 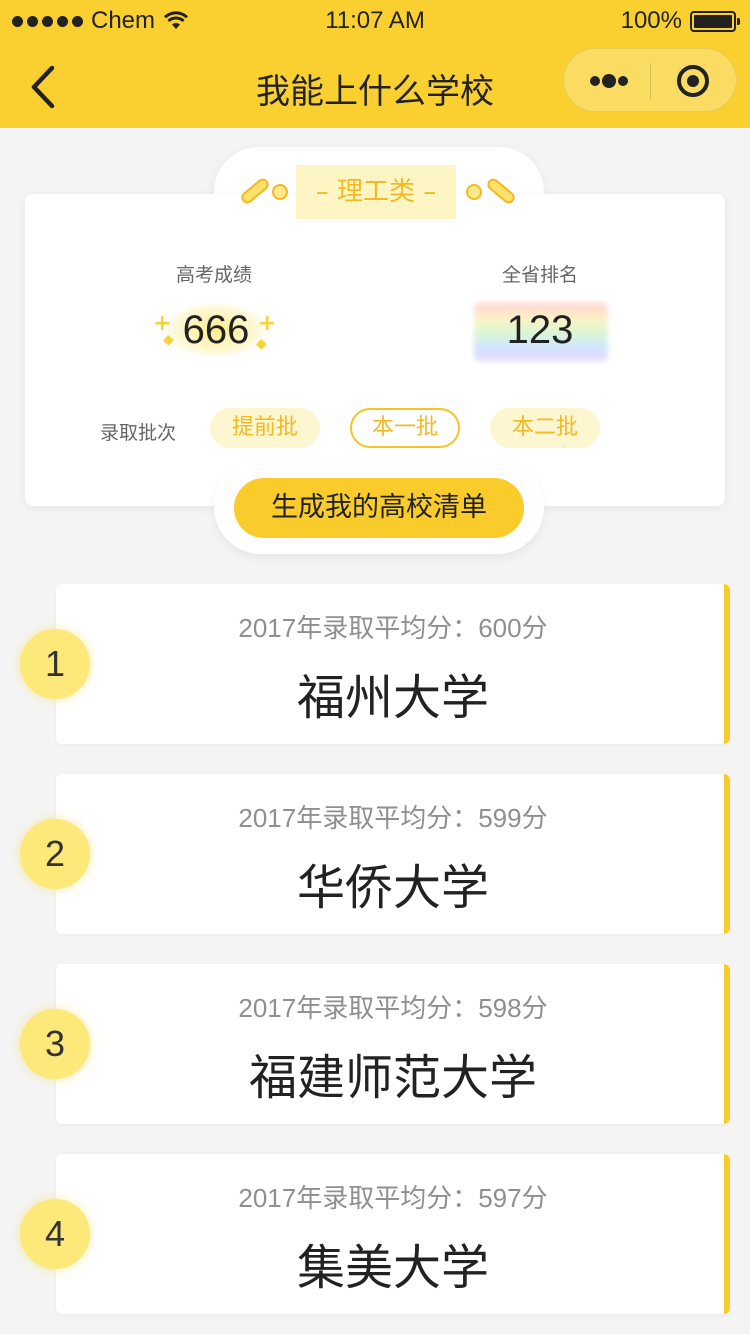 I want to click on score-label: 高考成绩, so click(x=213, y=275).